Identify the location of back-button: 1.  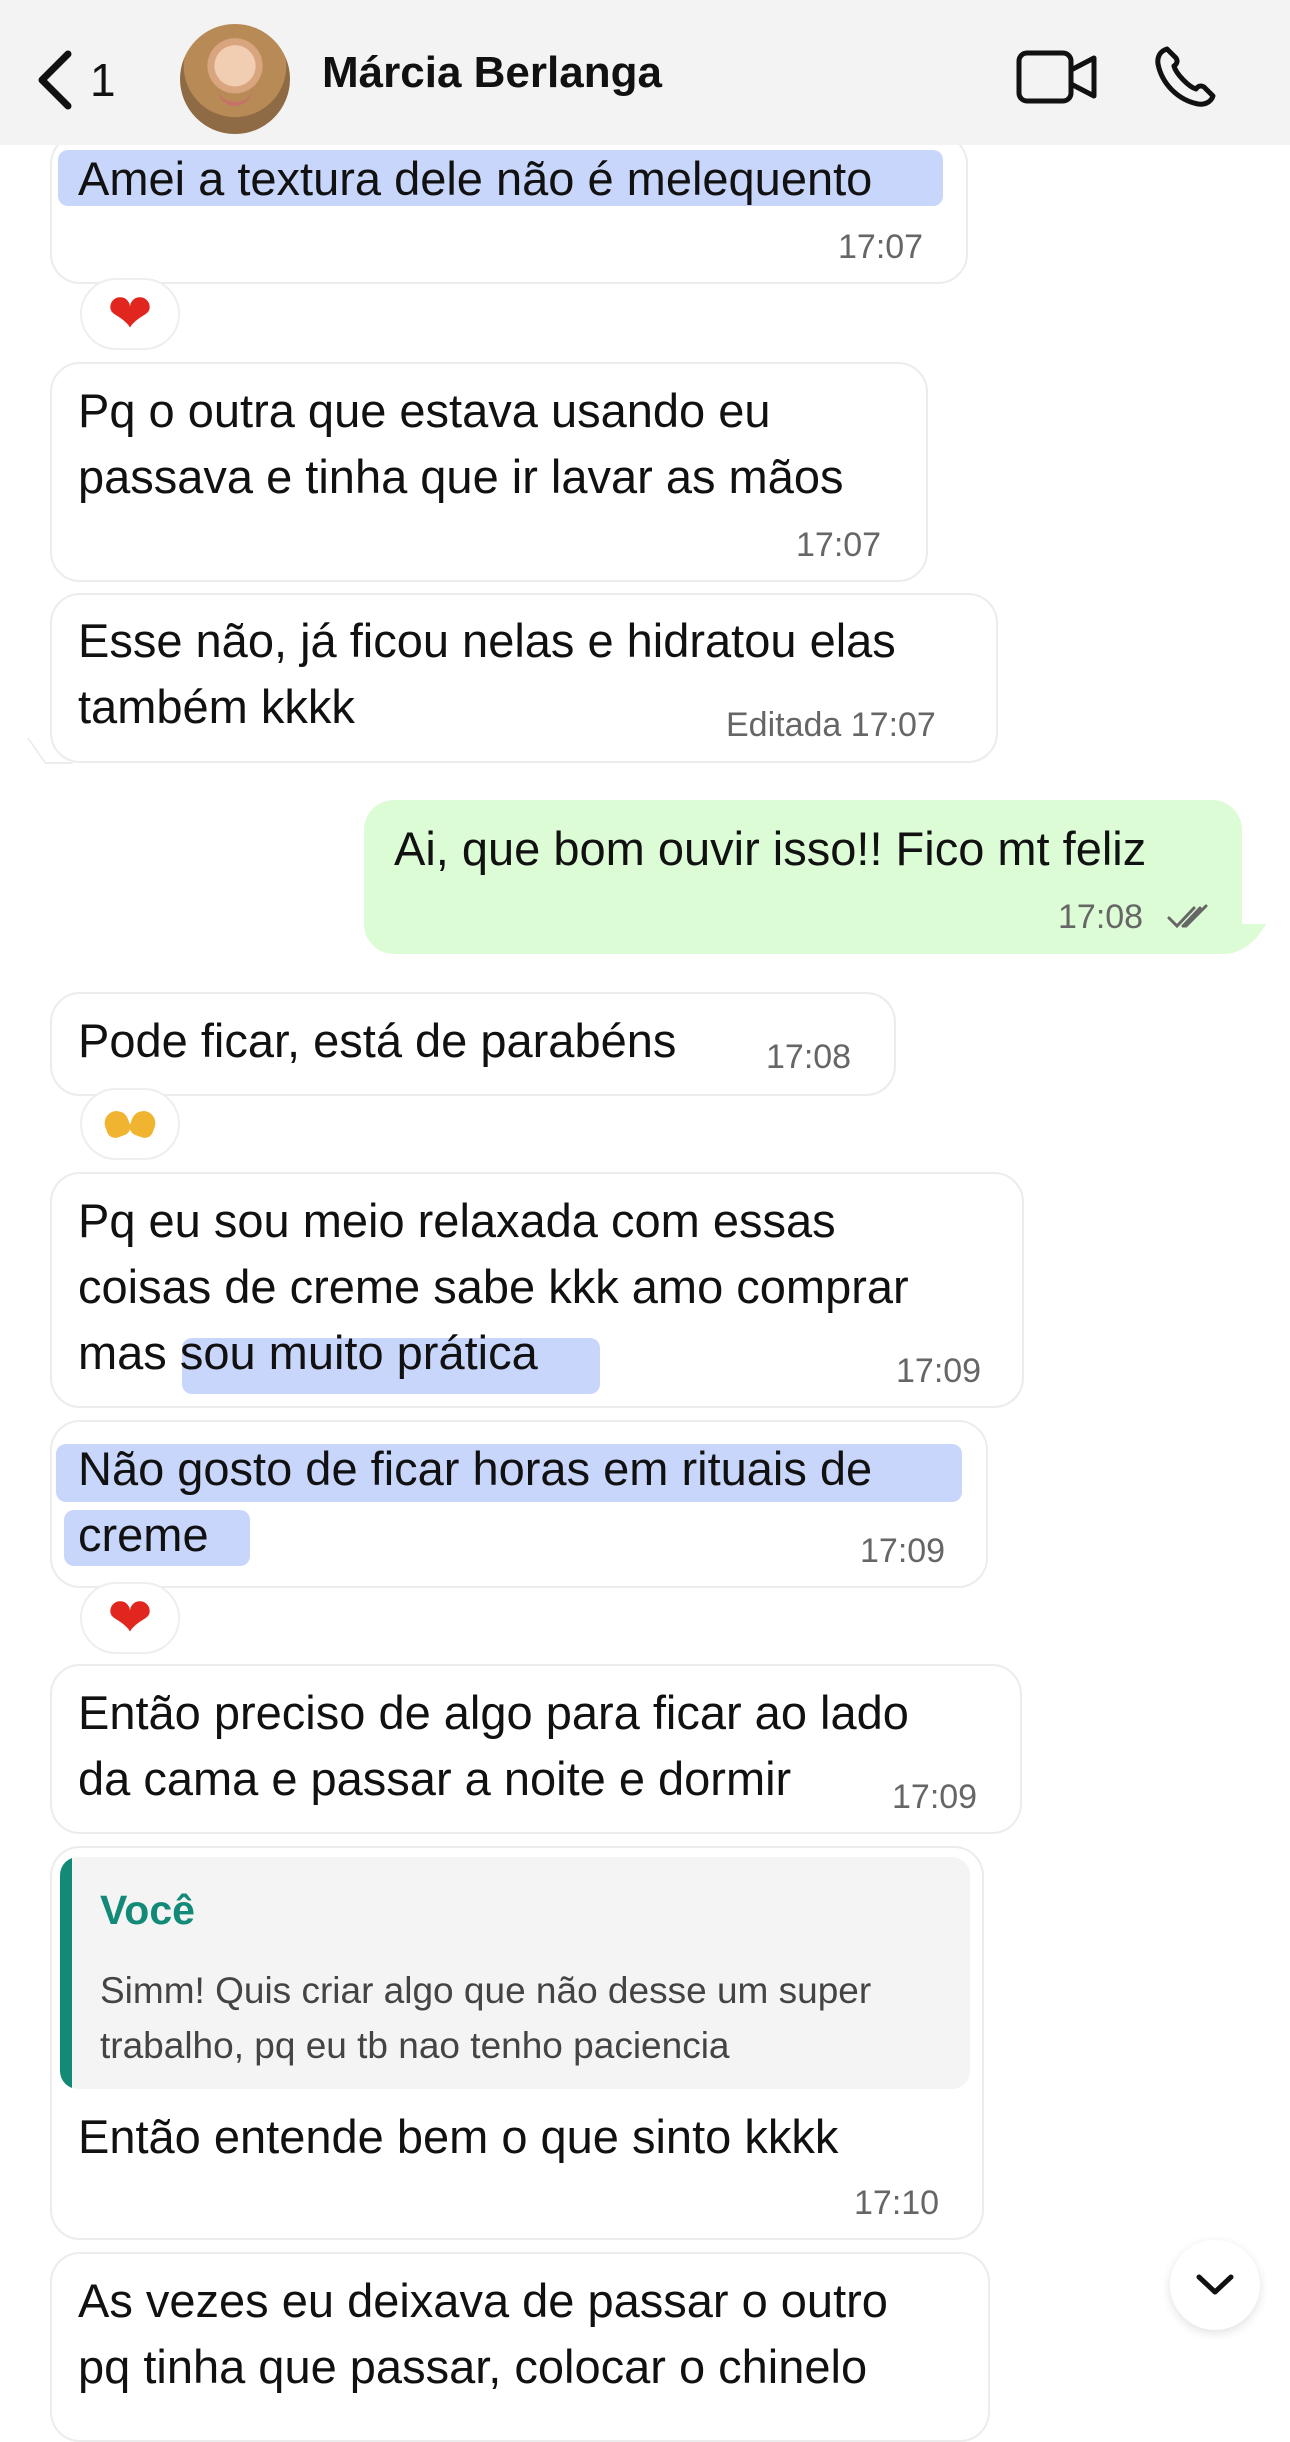
(75, 80).